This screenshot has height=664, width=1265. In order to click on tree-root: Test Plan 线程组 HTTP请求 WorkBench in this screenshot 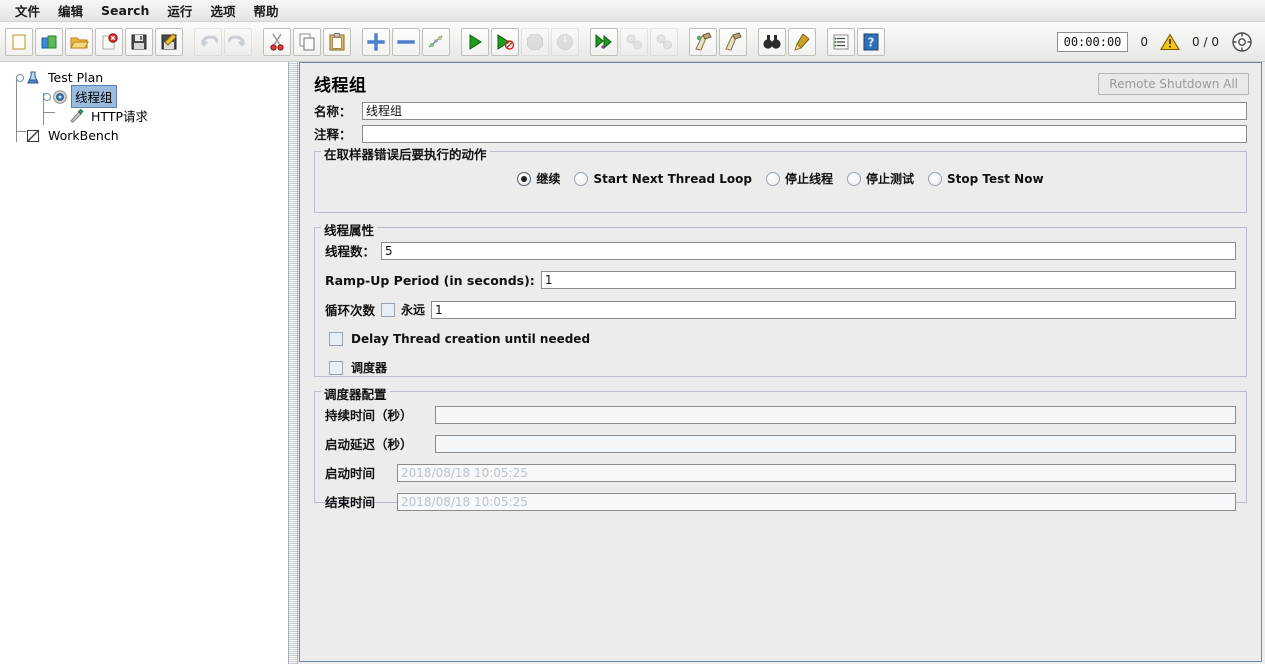, I will do `click(144, 103)`.